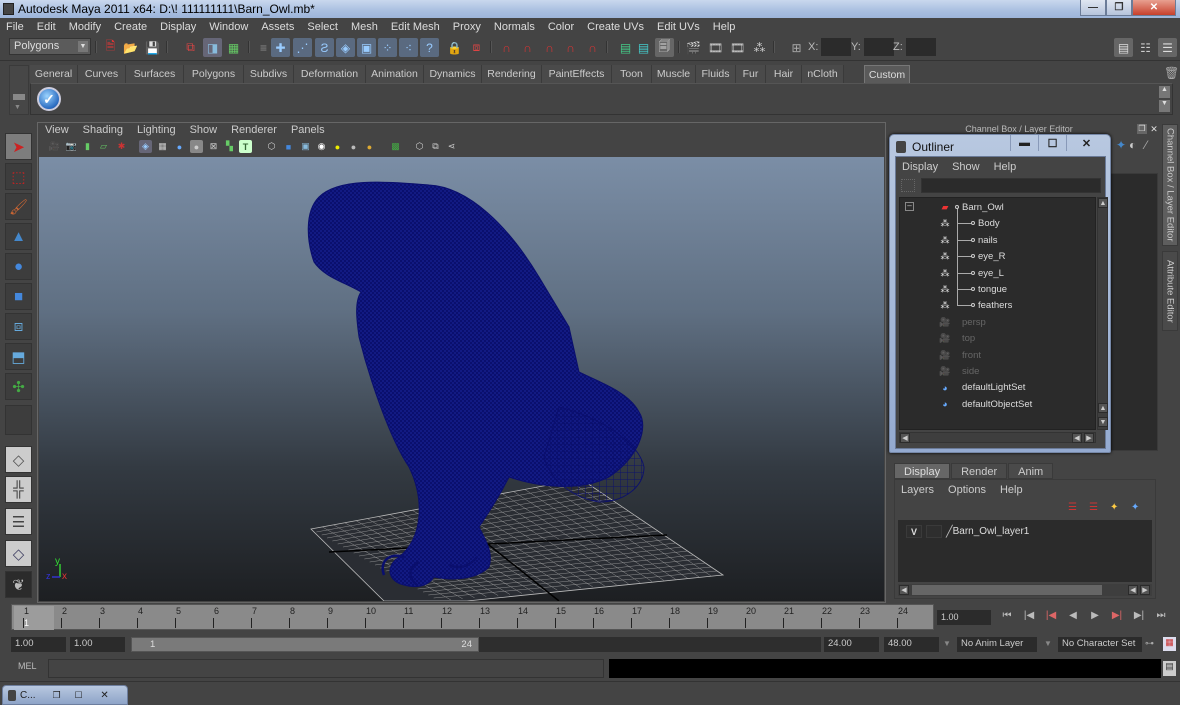 The width and height of the screenshot is (1180, 705). Describe the element at coordinates (27, 666) in the screenshot. I see `mel-label: MEL` at that location.